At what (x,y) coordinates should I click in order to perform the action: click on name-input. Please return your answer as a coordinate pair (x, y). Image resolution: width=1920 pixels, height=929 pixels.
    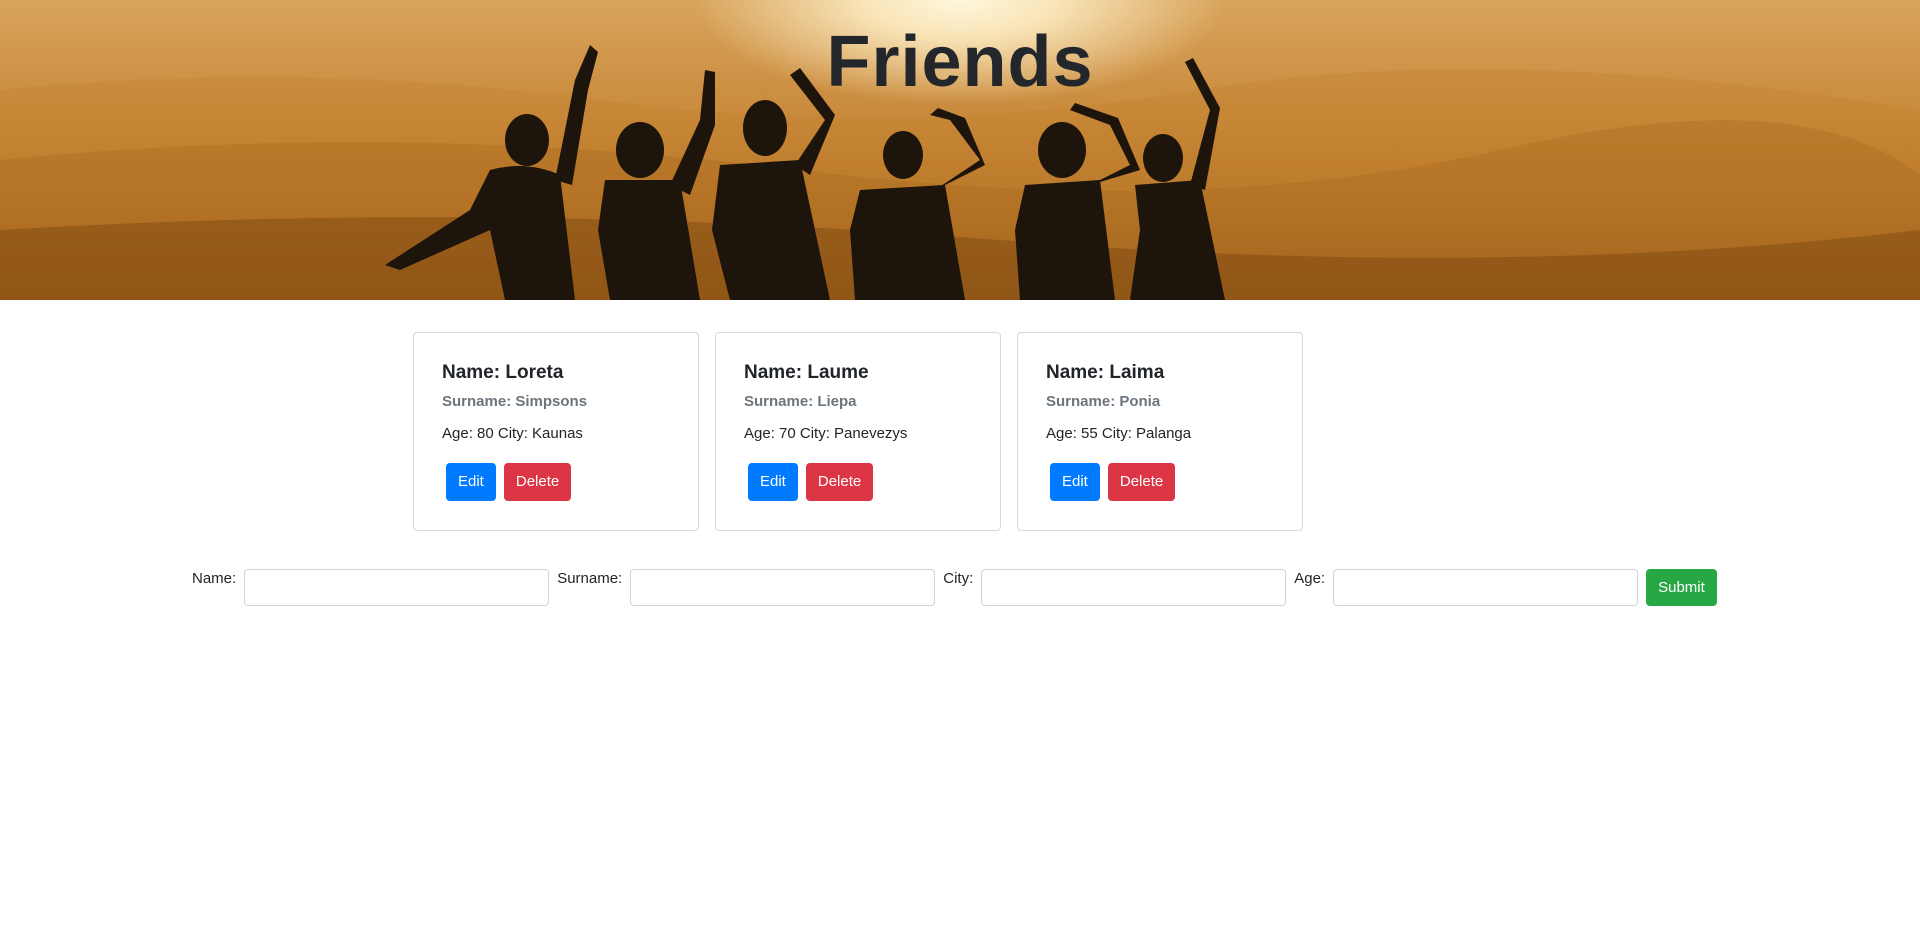
    Looking at the image, I should click on (397, 587).